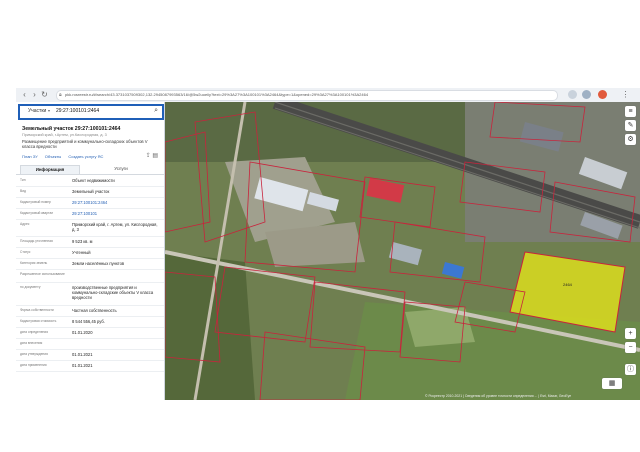  I want to click on table-row: Площадь уточненная 9 523 кв. м, so click(90, 242).